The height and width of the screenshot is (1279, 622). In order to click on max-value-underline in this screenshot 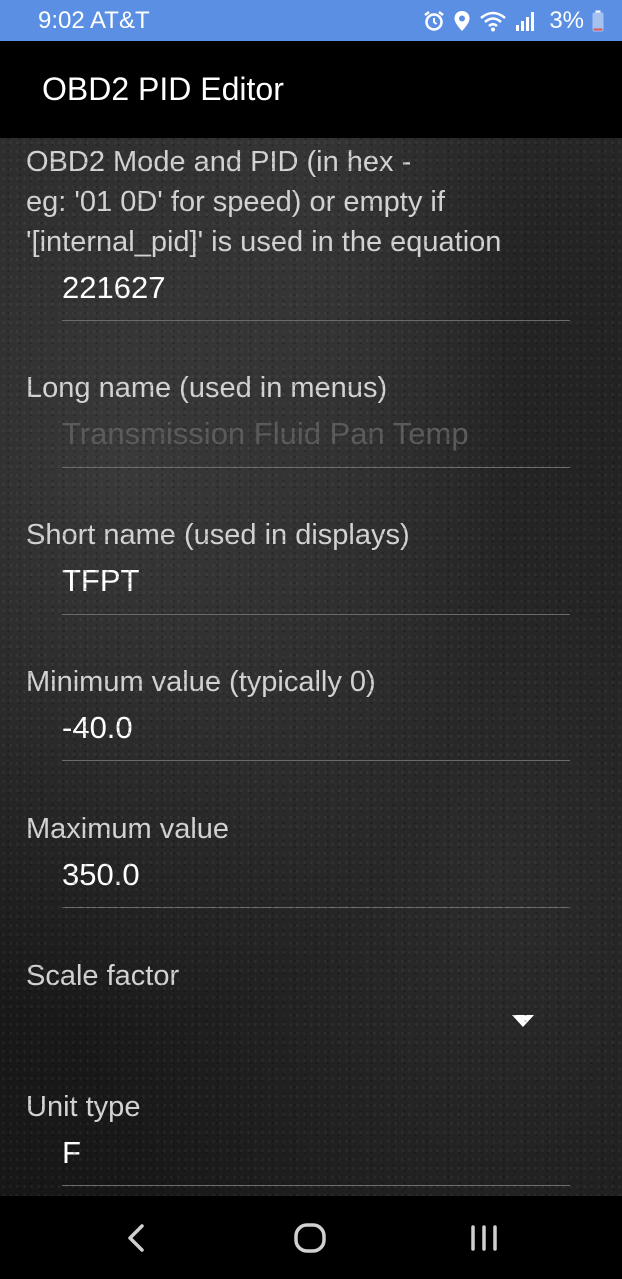, I will do `click(316, 907)`.